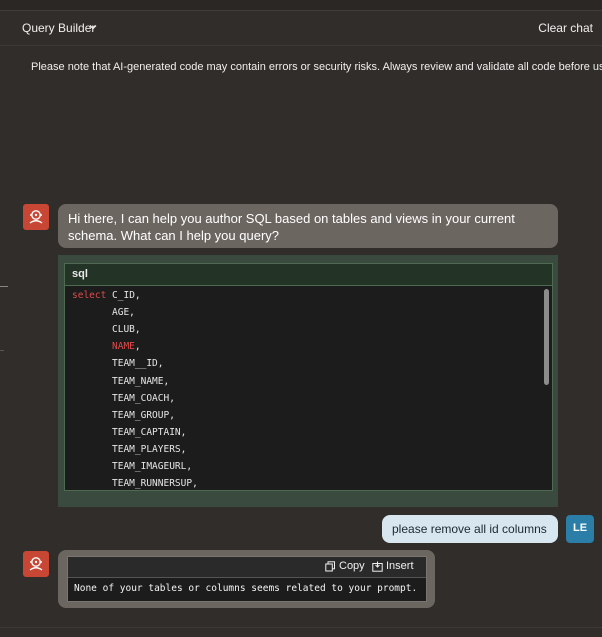 This screenshot has width=602, height=637. I want to click on code-text: TEAM_GROUP,, so click(143, 415).